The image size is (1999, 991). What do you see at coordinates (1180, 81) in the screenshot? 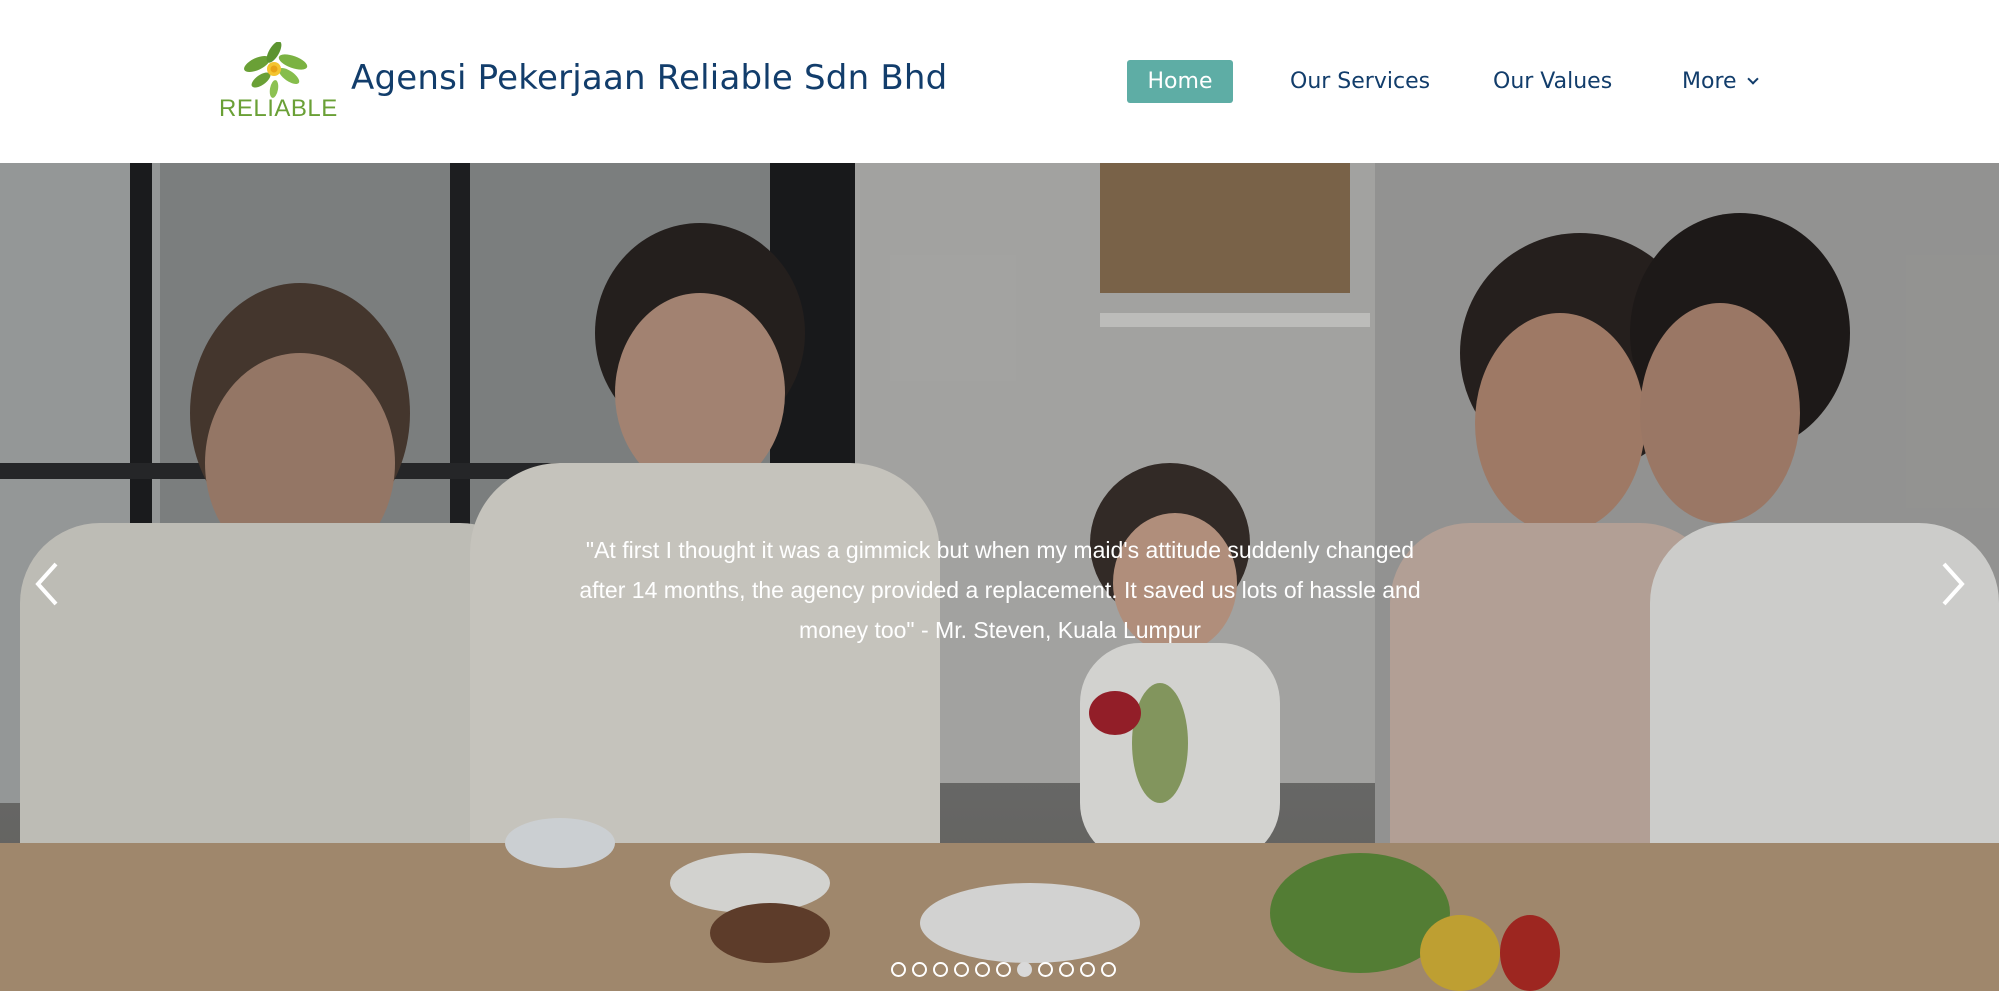
I see `nav-item-home: Home` at bounding box center [1180, 81].